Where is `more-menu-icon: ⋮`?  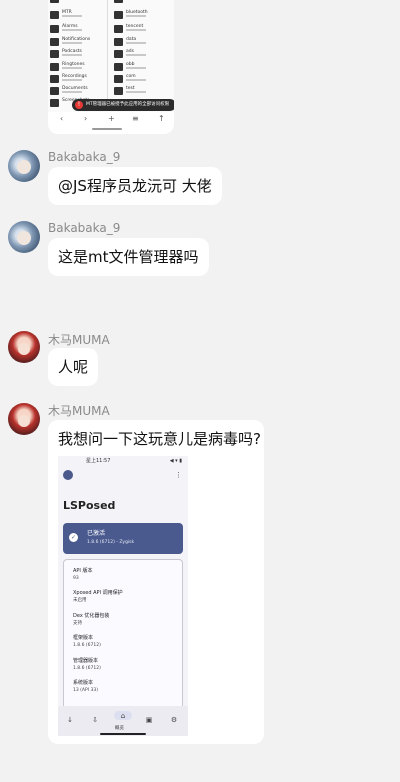 more-menu-icon: ⋮ is located at coordinates (178, 475).